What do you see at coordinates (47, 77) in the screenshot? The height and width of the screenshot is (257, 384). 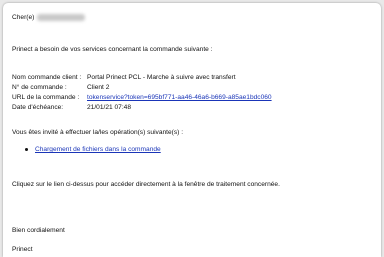 I see `order-name-key: Nom commande client :` at bounding box center [47, 77].